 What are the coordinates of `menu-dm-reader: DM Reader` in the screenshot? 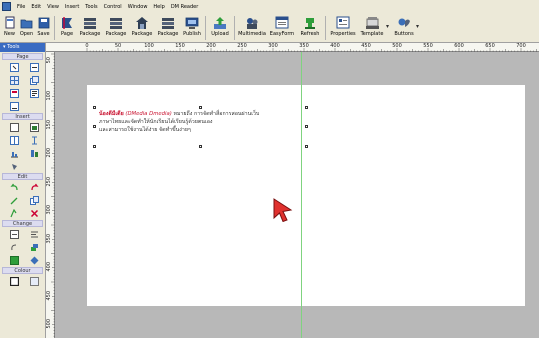 It's located at (184, 7).